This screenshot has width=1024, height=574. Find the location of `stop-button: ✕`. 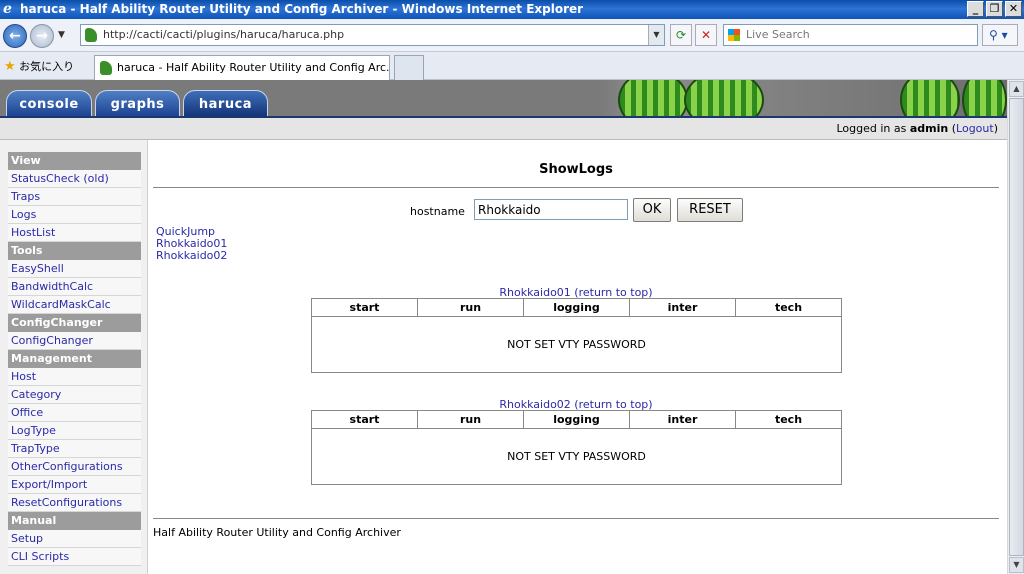

stop-button: ✕ is located at coordinates (706, 35).